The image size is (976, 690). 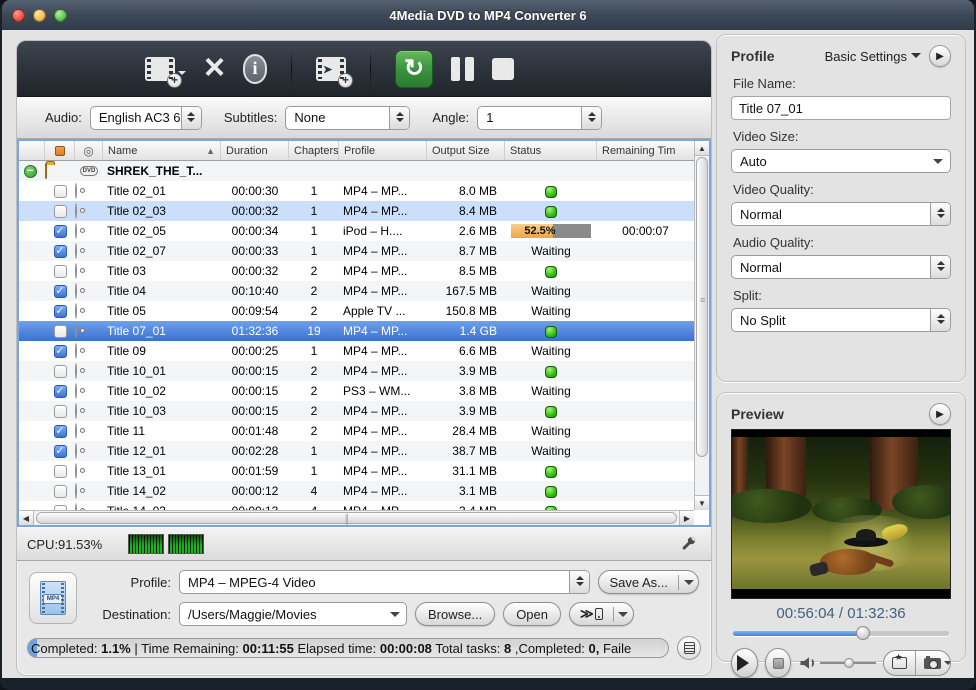 I want to click on stop-playback-button, so click(x=778, y=663).